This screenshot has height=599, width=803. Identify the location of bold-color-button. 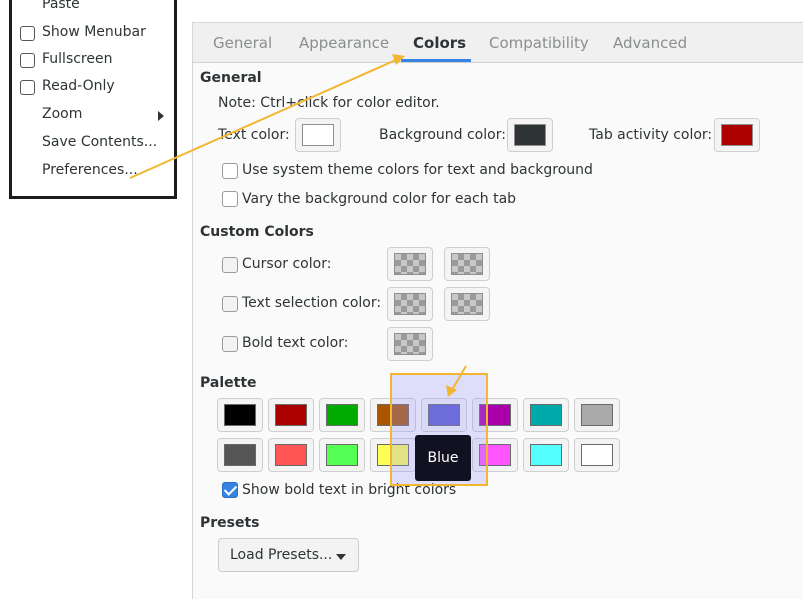
(410, 344).